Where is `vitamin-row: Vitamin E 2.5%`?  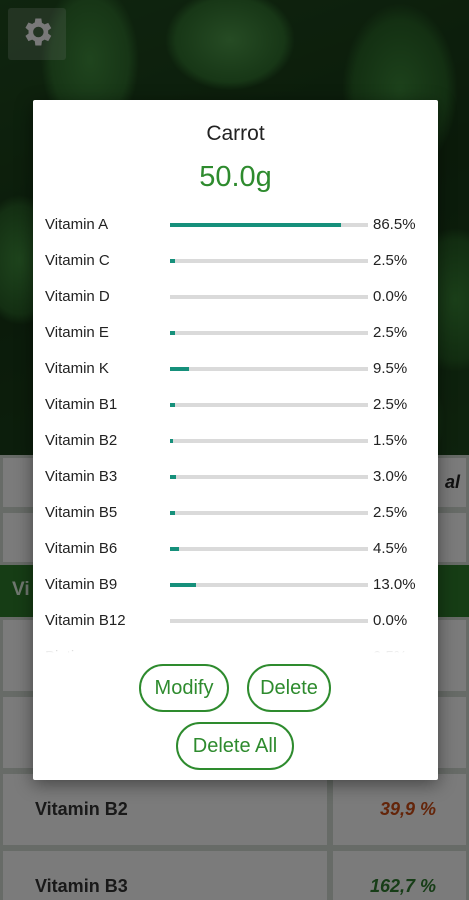 vitamin-row: Vitamin E 2.5% is located at coordinates (235, 334).